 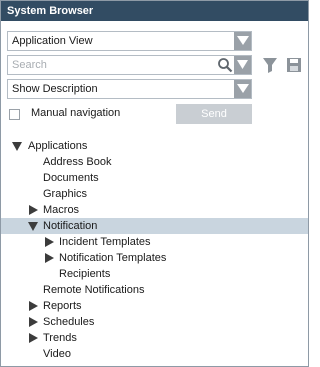 What do you see at coordinates (52, 41) in the screenshot?
I see `view-dropdown-value: Application View` at bounding box center [52, 41].